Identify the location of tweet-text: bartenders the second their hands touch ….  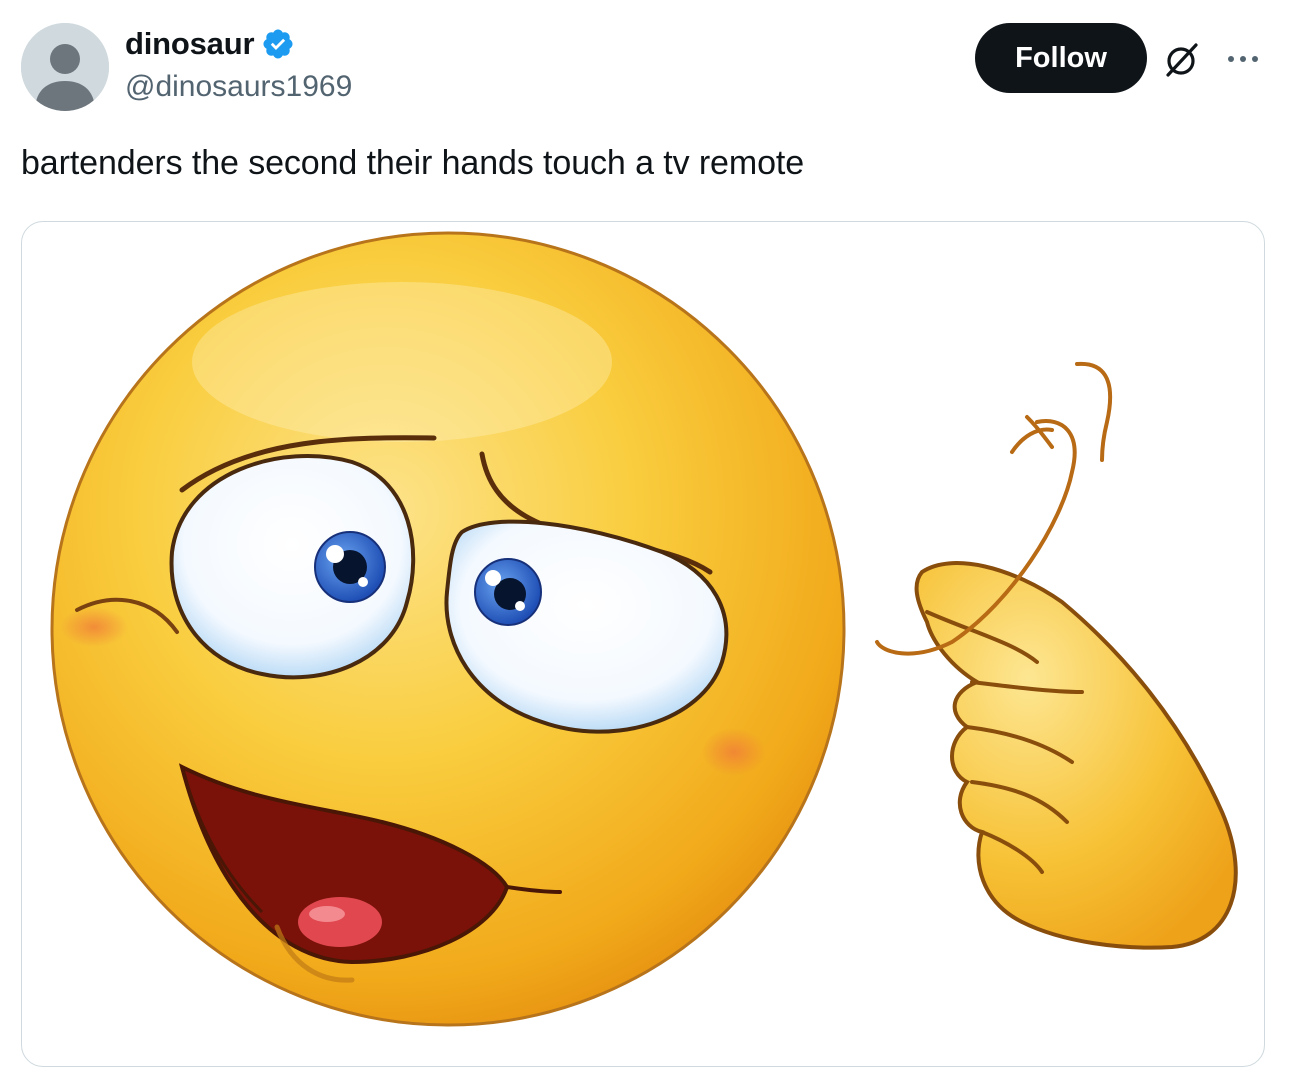
(413, 163).